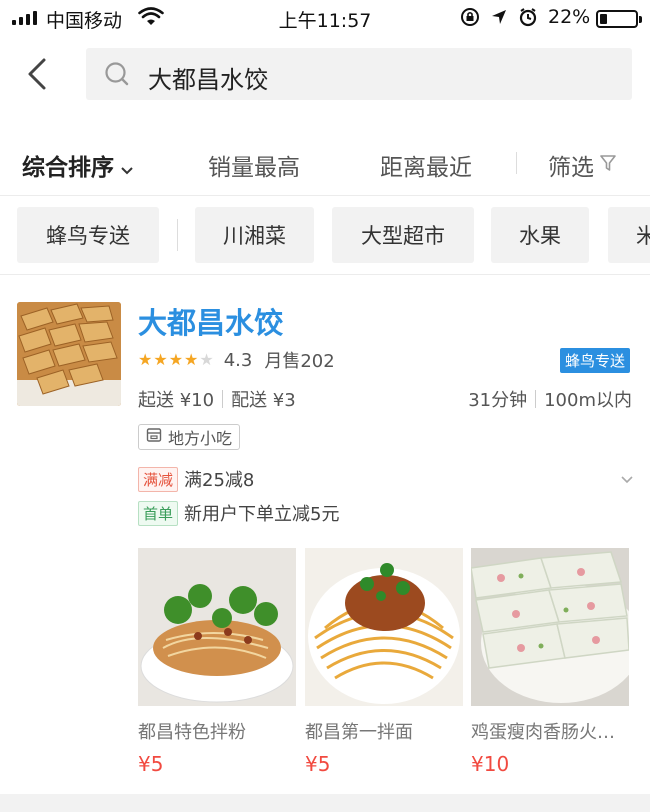  I want to click on dish-card: 都昌第一拌面 ¥5, so click(384, 662).